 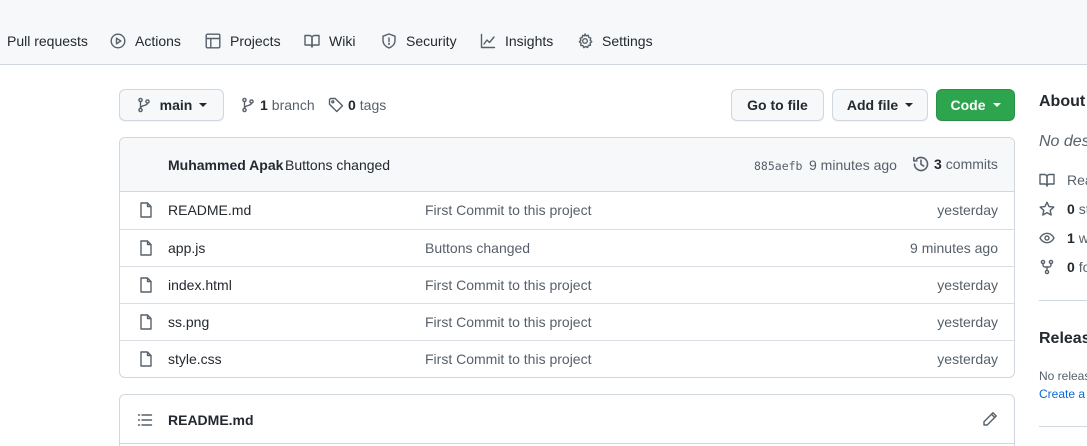 I want to click on file-commit-message: Buttons changed, so click(x=477, y=248).